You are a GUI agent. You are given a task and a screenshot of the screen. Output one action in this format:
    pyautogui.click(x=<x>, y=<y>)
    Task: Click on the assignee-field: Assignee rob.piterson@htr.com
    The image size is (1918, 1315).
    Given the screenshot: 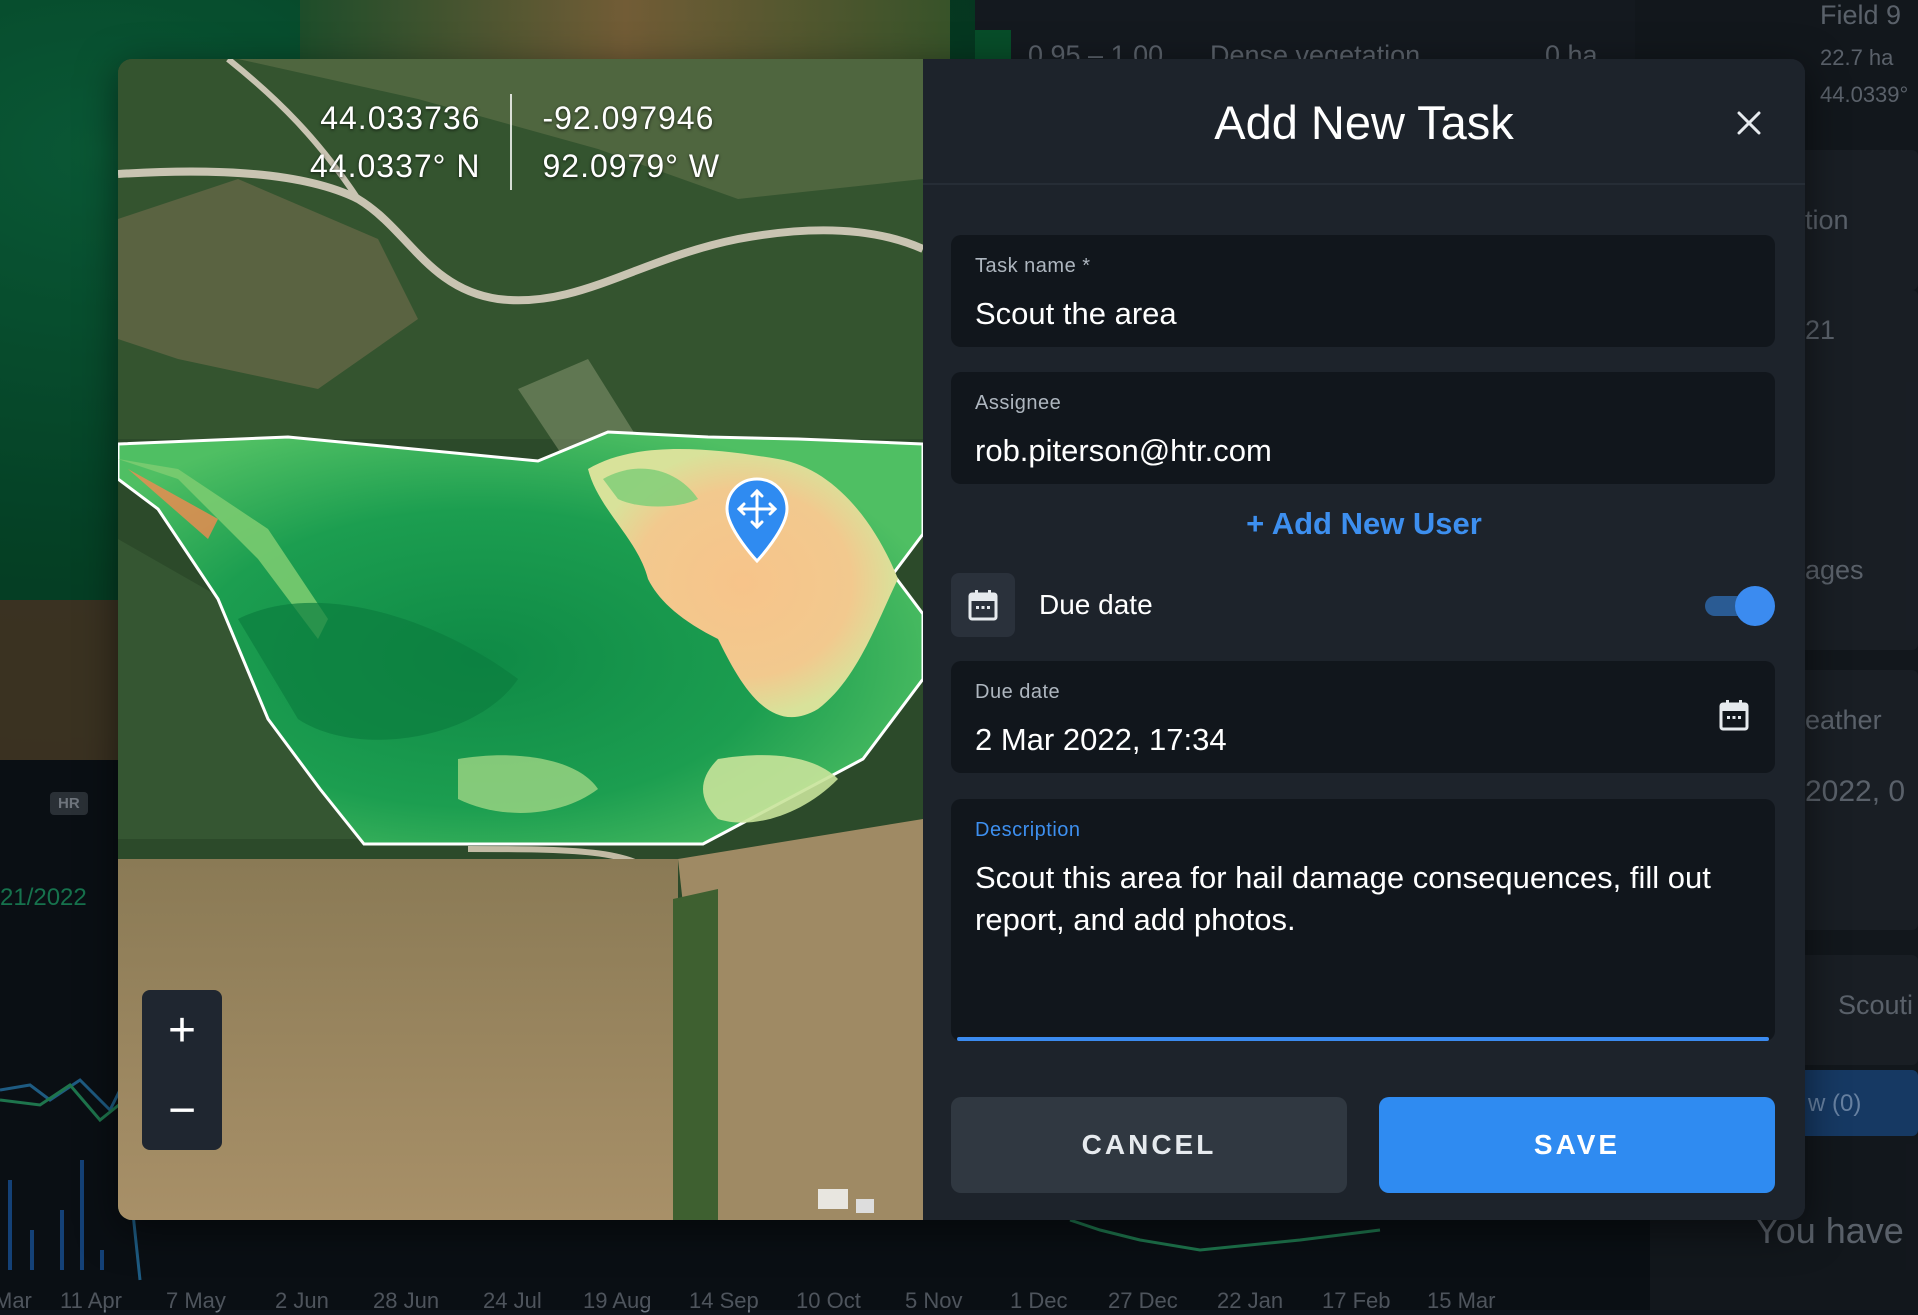 What is the action you would take?
    pyautogui.click(x=1363, y=428)
    